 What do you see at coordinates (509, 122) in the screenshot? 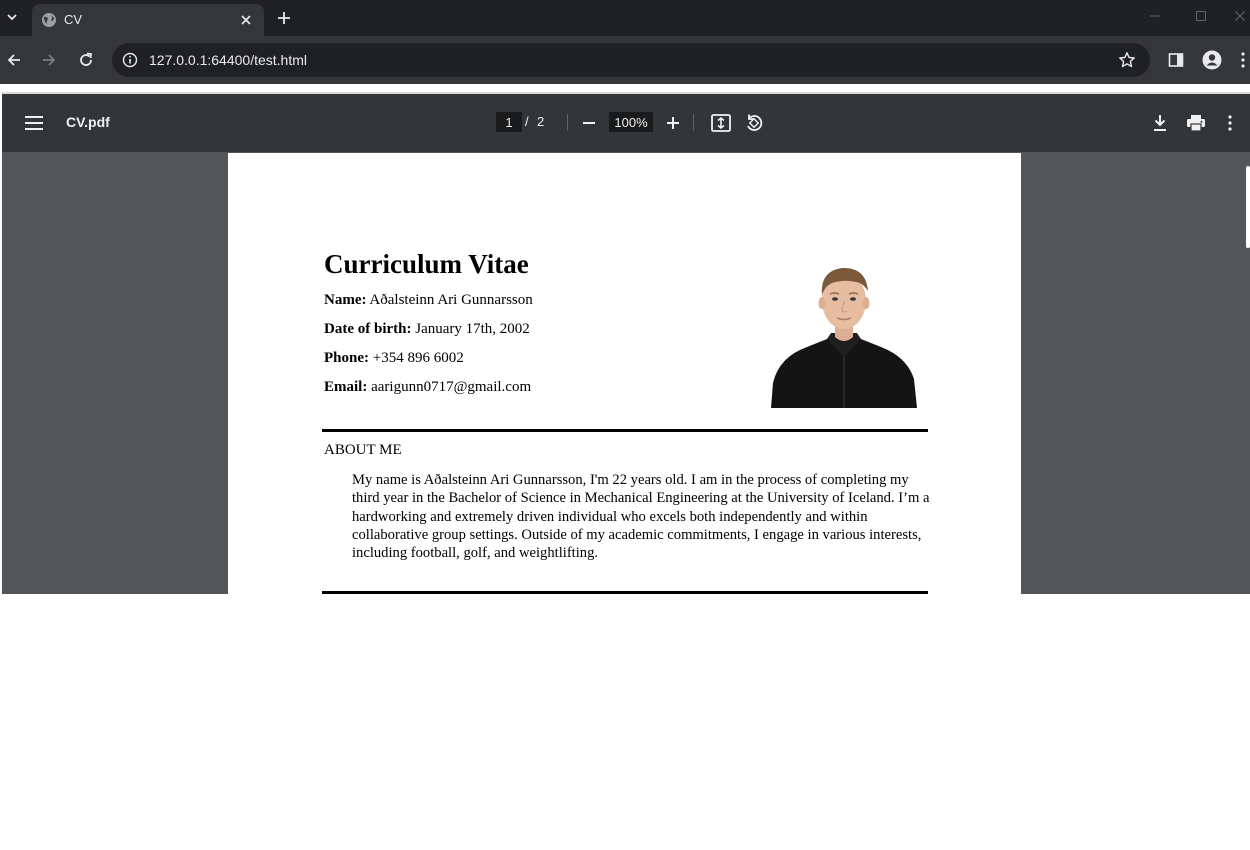
I see `page-number-input` at bounding box center [509, 122].